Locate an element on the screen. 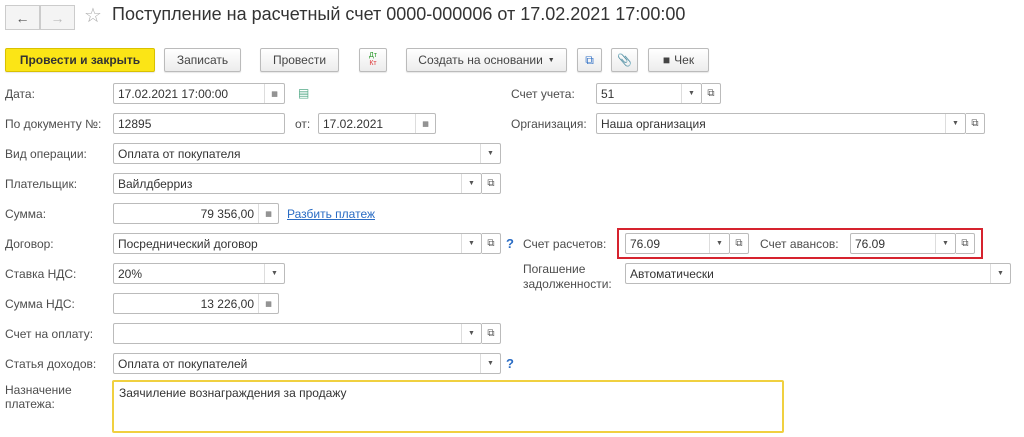 The height and width of the screenshot is (437, 1024). contract-field: Посреднический договор ▼ is located at coordinates (297, 243).